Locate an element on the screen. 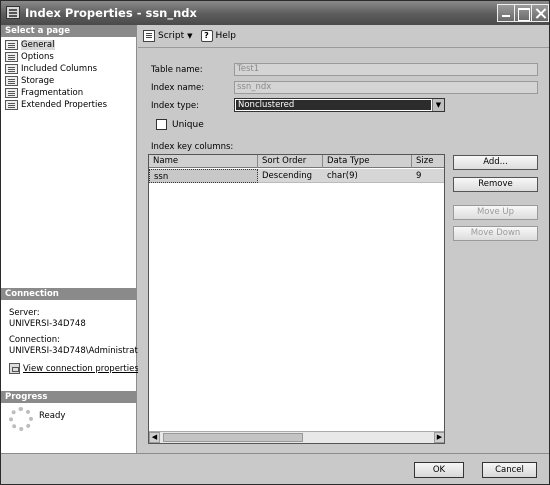  index-name-field: ssn_ndx is located at coordinates (386, 87).